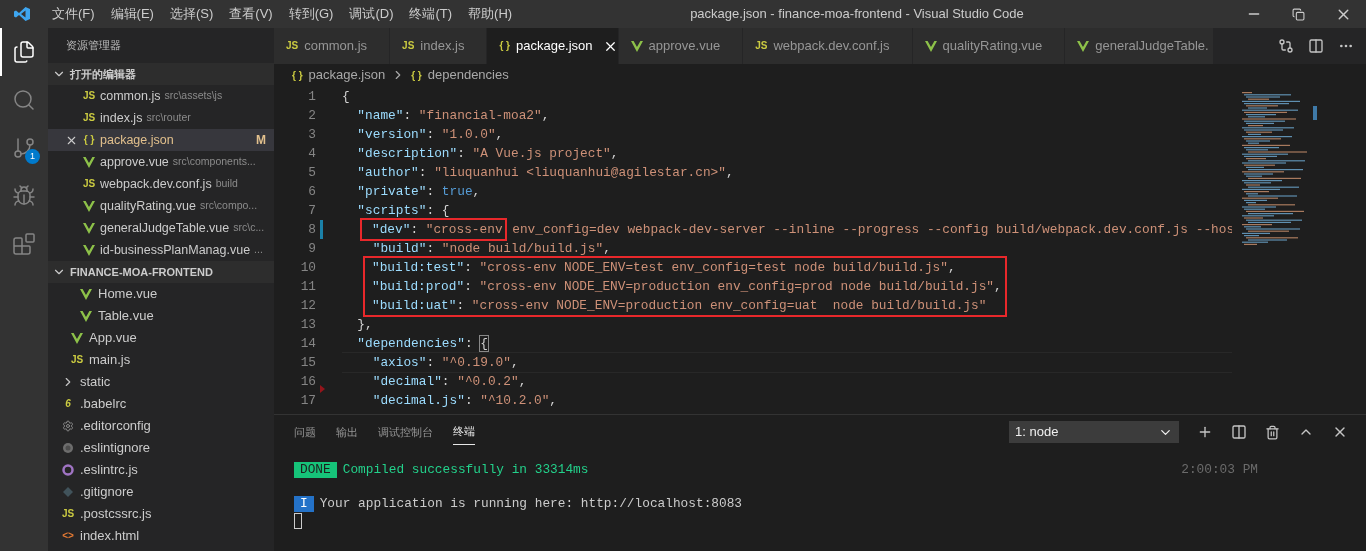  I want to click on search-icon, so click(24, 100).